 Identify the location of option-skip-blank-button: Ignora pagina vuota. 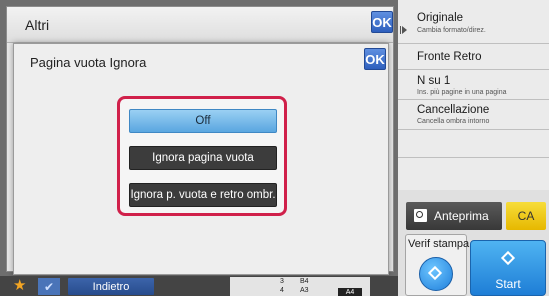
(203, 158).